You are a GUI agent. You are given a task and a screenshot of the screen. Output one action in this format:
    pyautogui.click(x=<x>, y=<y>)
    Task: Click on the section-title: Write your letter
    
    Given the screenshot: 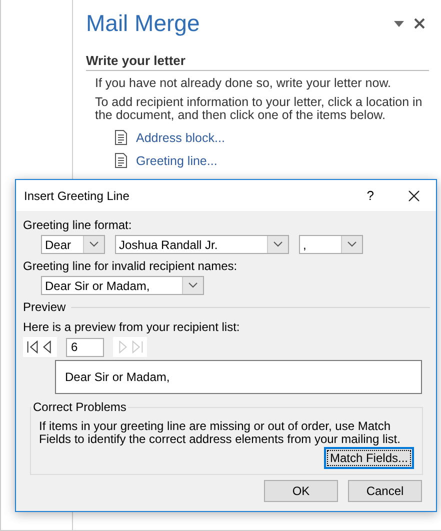 What is the action you would take?
    pyautogui.click(x=257, y=62)
    